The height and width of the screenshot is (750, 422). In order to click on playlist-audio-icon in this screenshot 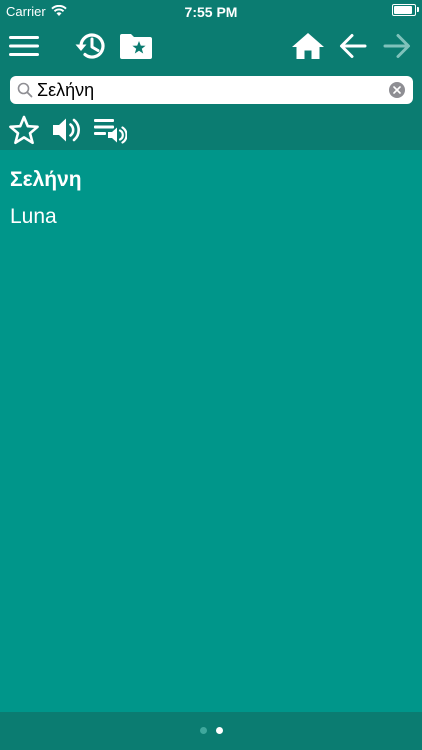, I will do `click(110, 131)`.